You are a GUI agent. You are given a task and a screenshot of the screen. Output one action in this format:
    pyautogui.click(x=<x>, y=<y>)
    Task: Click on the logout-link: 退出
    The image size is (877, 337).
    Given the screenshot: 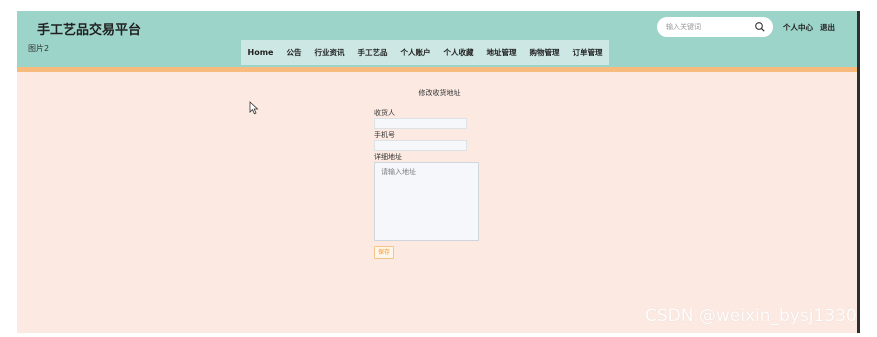 What is the action you would take?
    pyautogui.click(x=827, y=27)
    